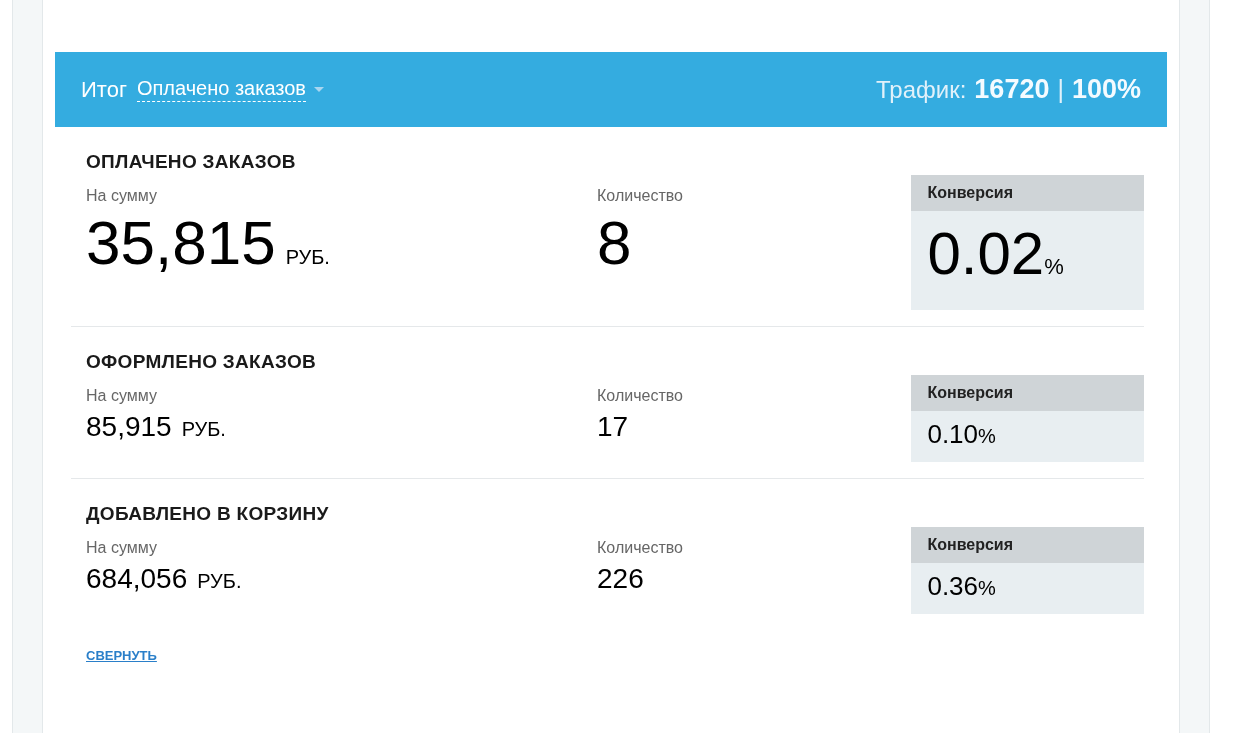 This screenshot has width=1248, height=733. What do you see at coordinates (191, 162) in the screenshot?
I see `section-title: ОПЛАЧЕНО ЗАКАЗОВ` at bounding box center [191, 162].